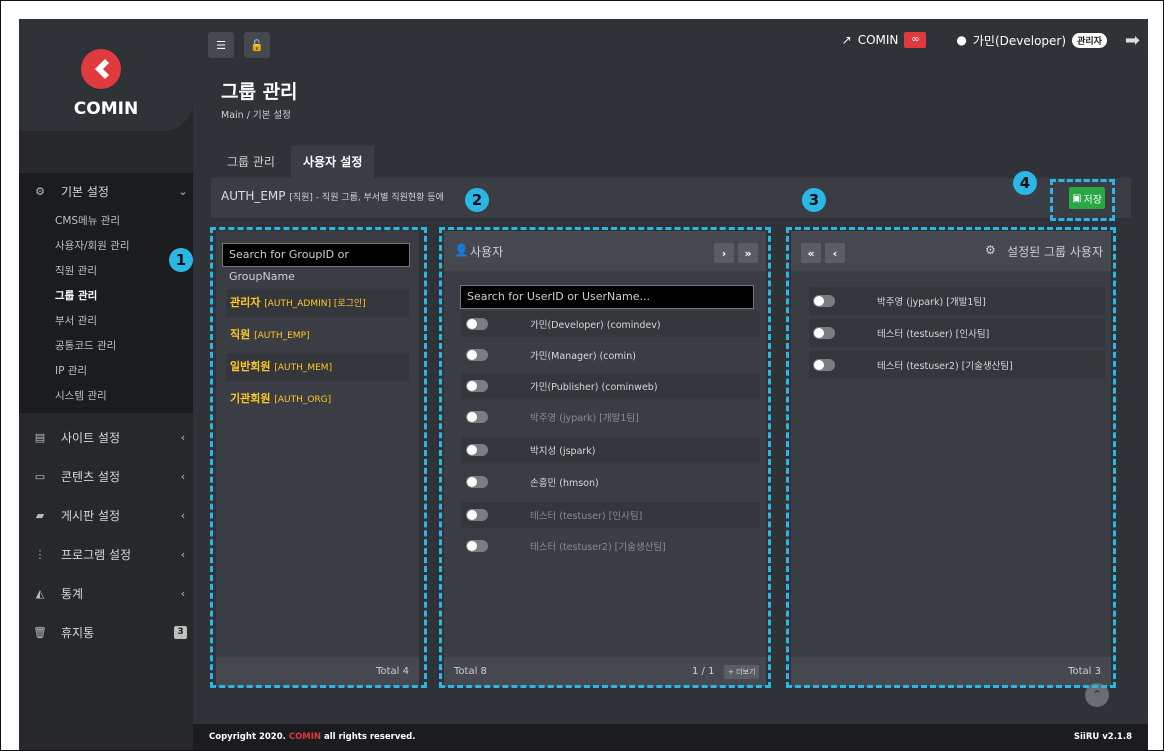 This screenshot has width=1164, height=751. I want to click on nav-label: 프로그램 설정, so click(96, 554).